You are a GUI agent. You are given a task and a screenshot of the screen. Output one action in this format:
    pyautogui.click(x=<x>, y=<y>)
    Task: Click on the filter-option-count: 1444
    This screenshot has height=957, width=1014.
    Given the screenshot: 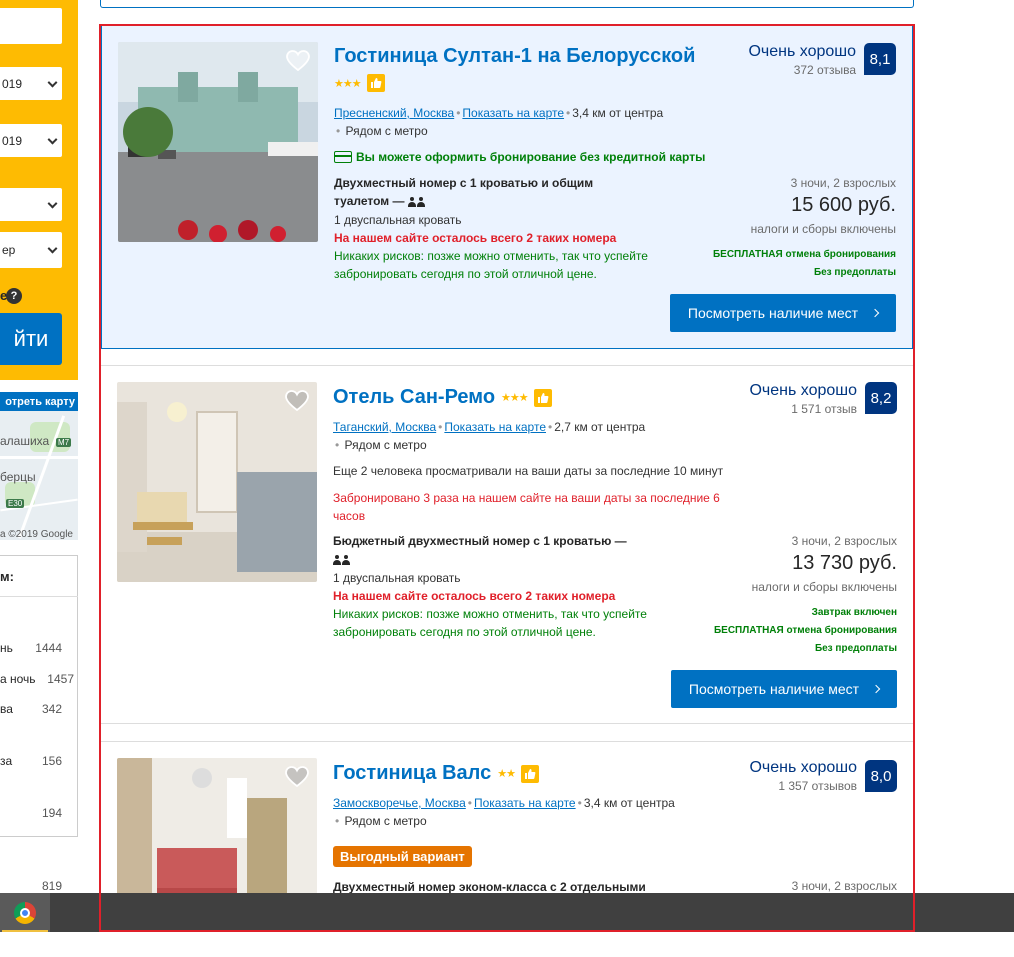 What is the action you would take?
    pyautogui.click(x=48, y=648)
    